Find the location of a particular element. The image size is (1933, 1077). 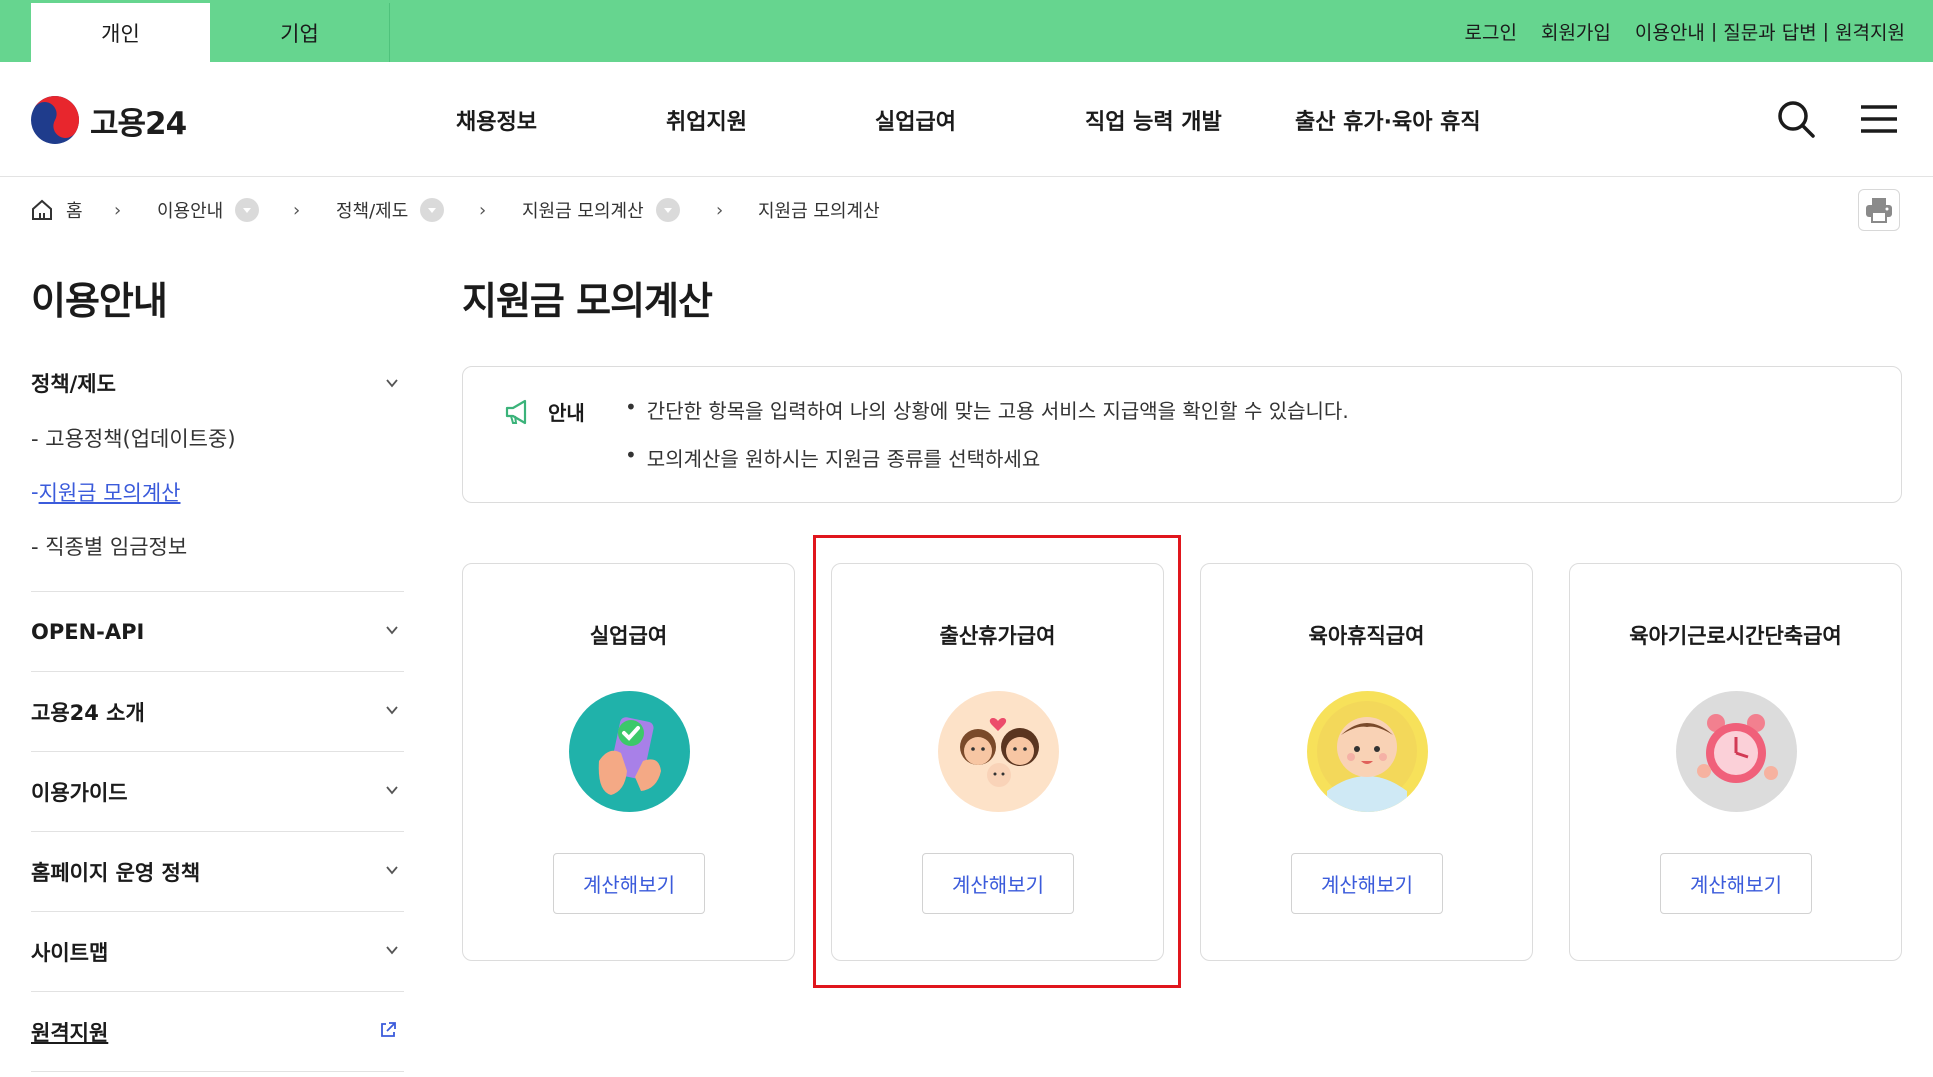

sidebar-group-policy-operation: 홈페이지 운영 정책 is located at coordinates (217, 872).